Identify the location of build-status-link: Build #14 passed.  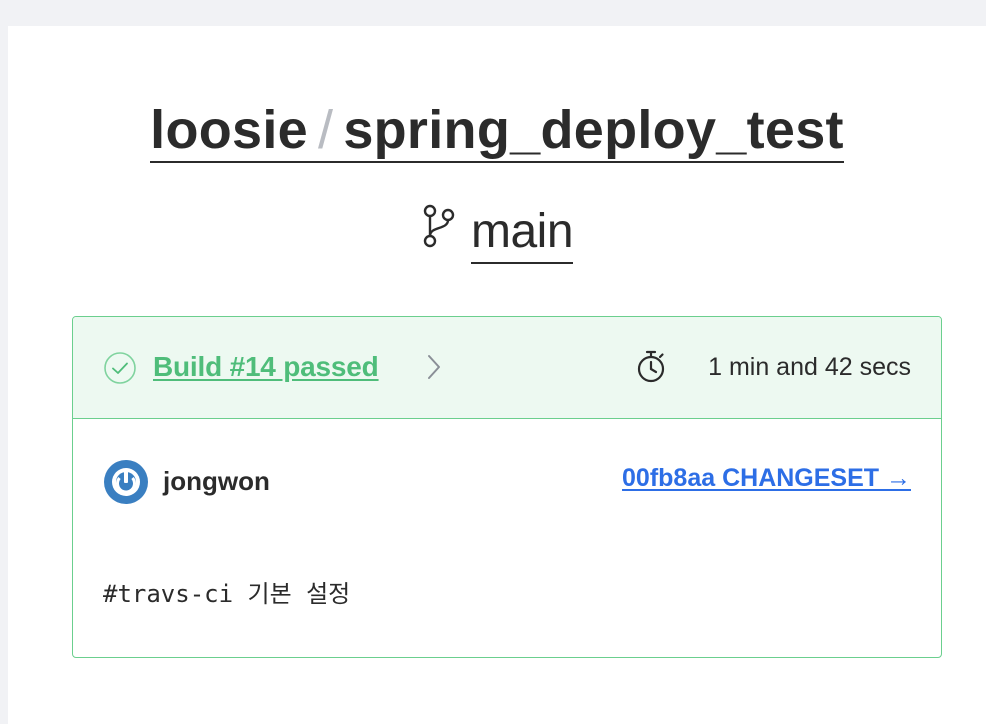
(266, 367).